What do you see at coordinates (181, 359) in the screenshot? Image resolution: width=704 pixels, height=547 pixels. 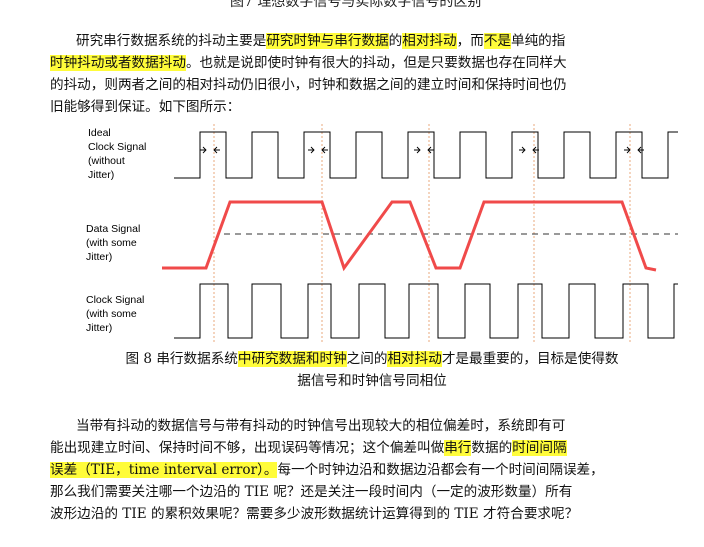 I see `text-run: 图 8 串行数据系统` at bounding box center [181, 359].